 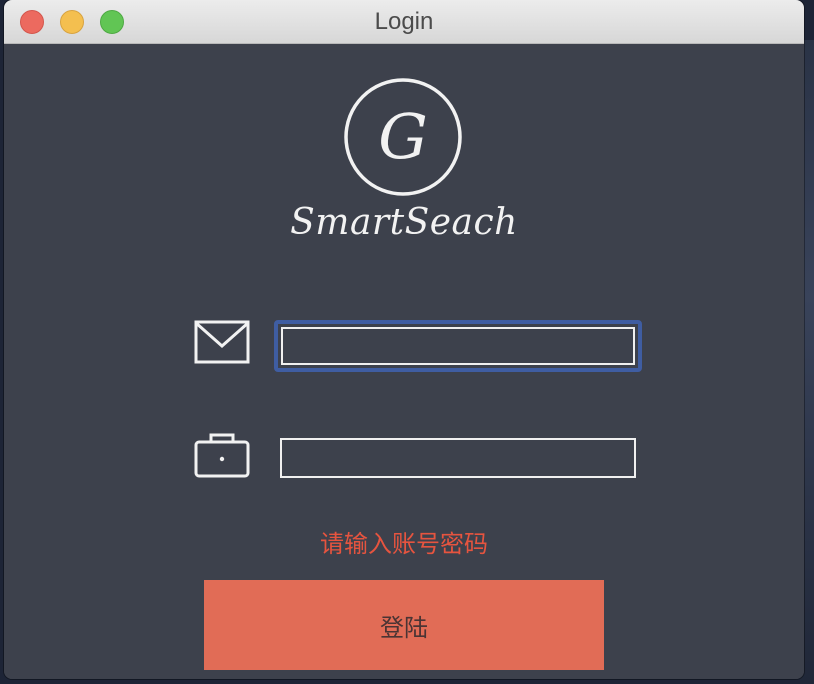 I want to click on email-input, so click(x=458, y=346).